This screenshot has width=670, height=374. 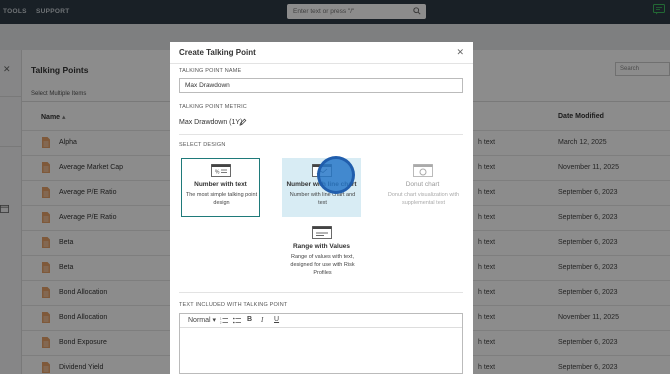 I want to click on bullet-list-icon, so click(x=237, y=320).